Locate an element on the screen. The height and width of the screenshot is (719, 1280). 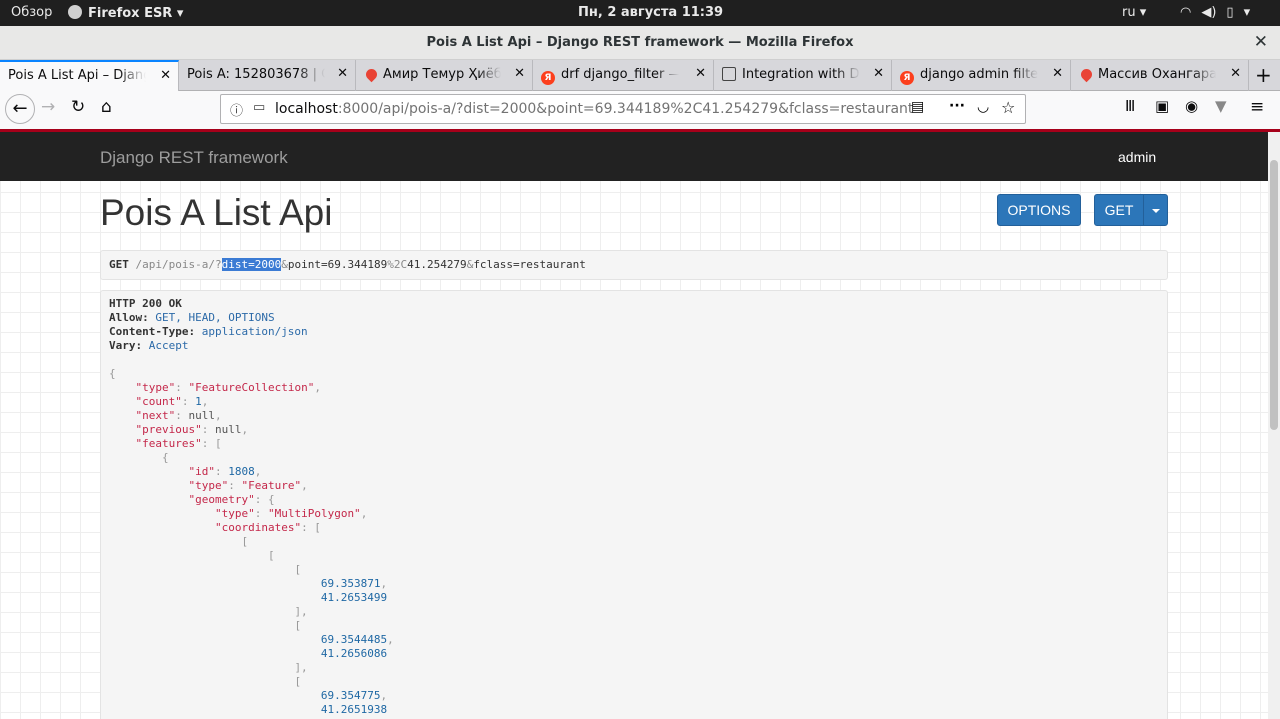
library-icon: Ⅲ is located at coordinates (1130, 106).